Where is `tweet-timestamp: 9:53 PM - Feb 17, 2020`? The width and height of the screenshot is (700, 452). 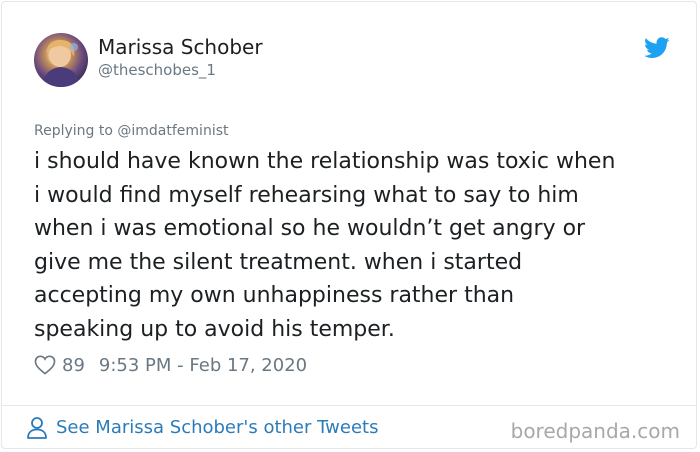 tweet-timestamp: 9:53 PM - Feb 17, 2020 is located at coordinates (203, 365).